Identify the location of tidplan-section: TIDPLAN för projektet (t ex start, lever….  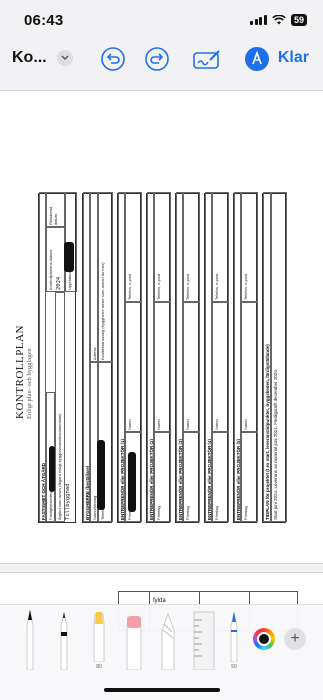
(274, 357).